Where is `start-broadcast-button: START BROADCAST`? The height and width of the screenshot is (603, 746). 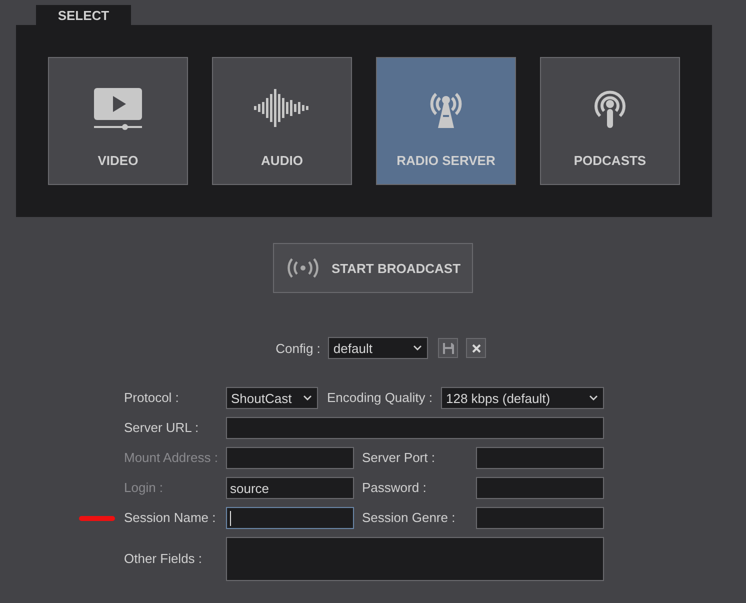 start-broadcast-button: START BROADCAST is located at coordinates (373, 268).